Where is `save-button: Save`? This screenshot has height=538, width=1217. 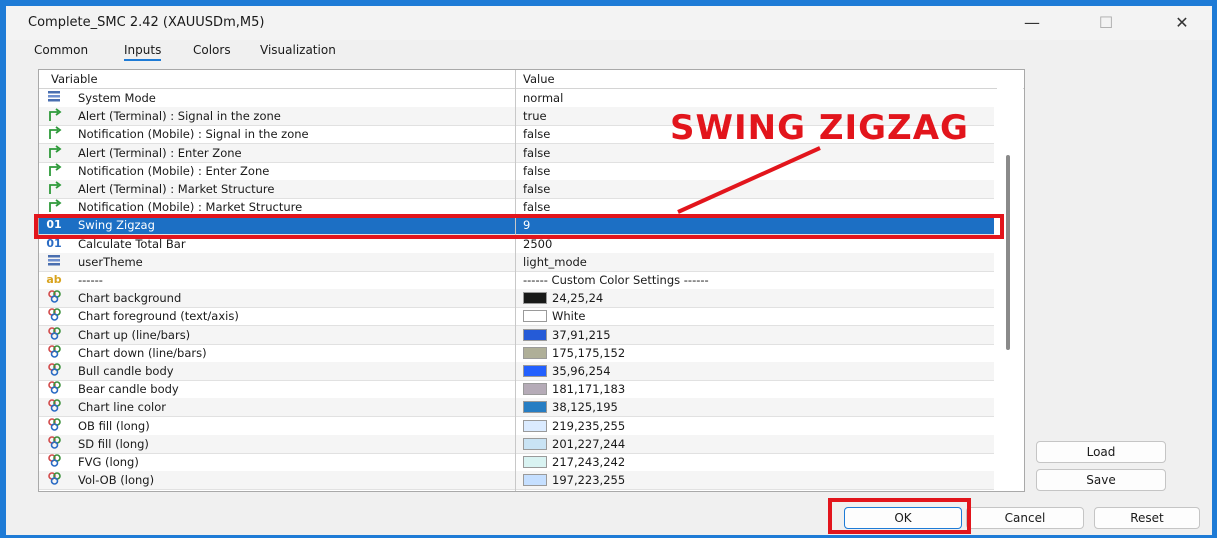 save-button: Save is located at coordinates (1101, 480).